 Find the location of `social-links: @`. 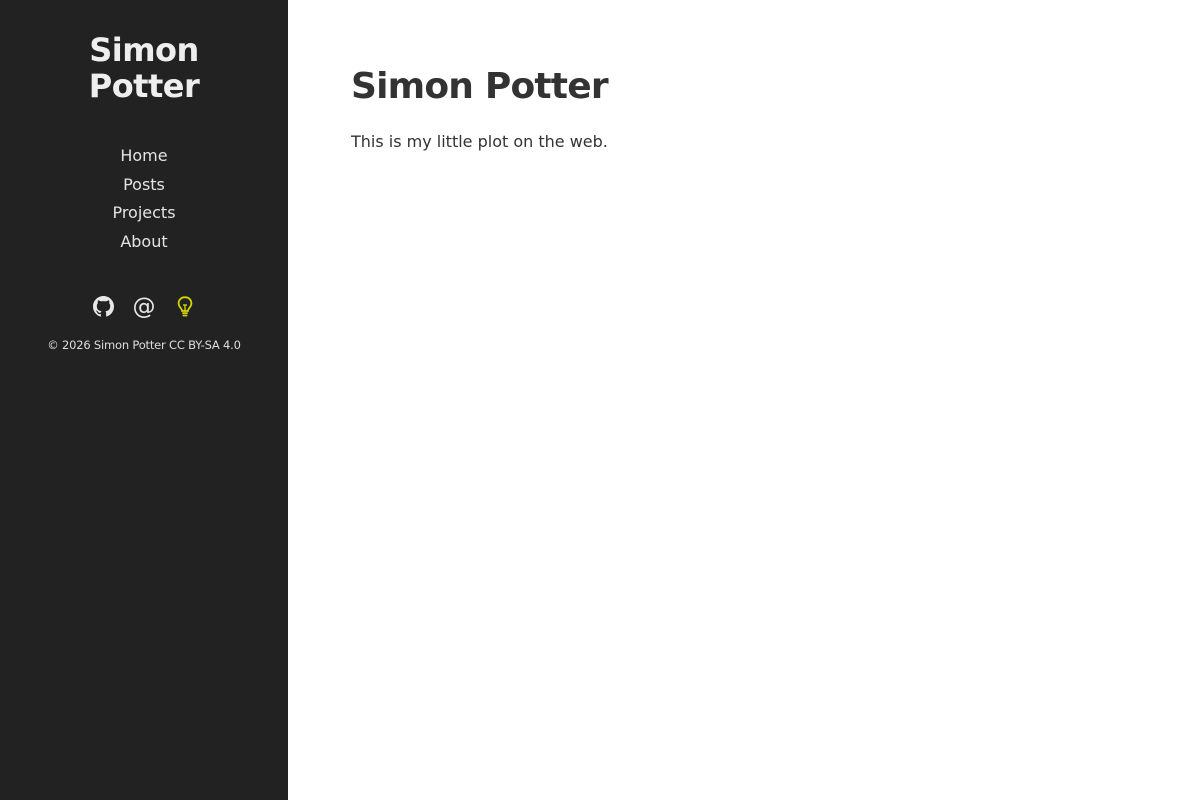

social-links: @ is located at coordinates (144, 307).